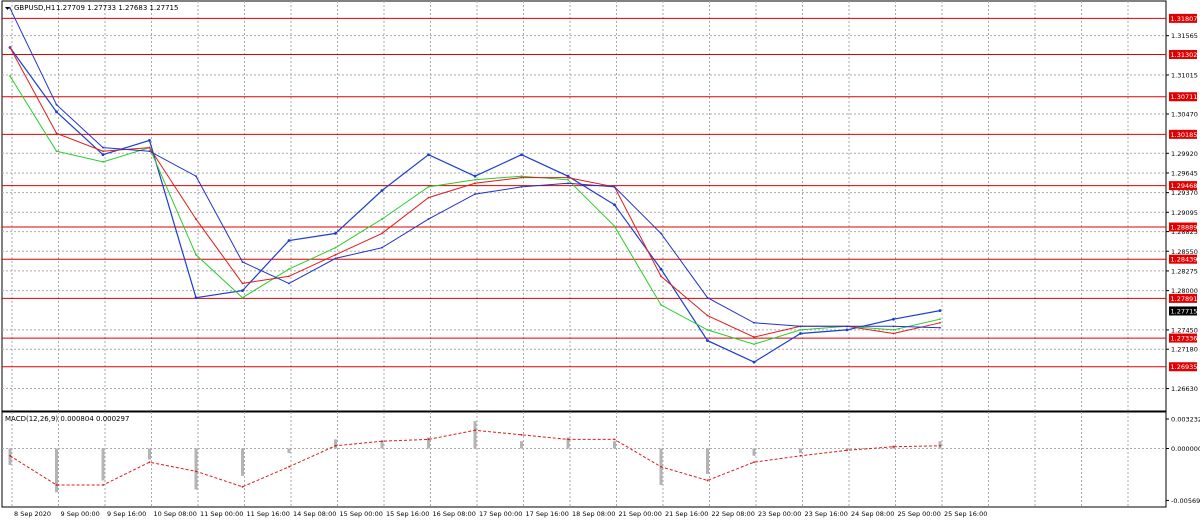 The height and width of the screenshot is (527, 1200). What do you see at coordinates (965, 514) in the screenshot?
I see `time-tick-label: 25 Sep 16:00` at bounding box center [965, 514].